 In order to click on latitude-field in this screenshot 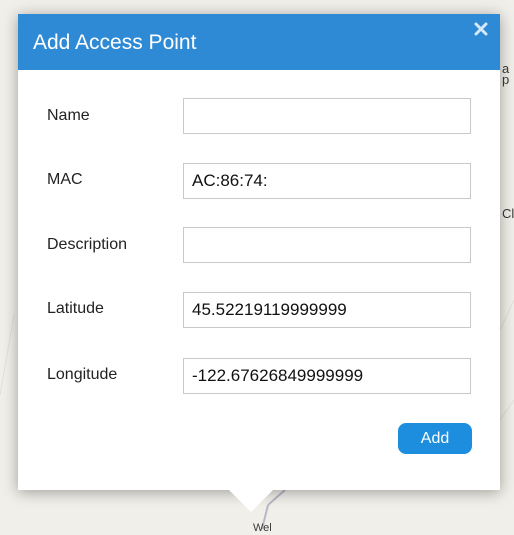, I will do `click(327, 310)`.